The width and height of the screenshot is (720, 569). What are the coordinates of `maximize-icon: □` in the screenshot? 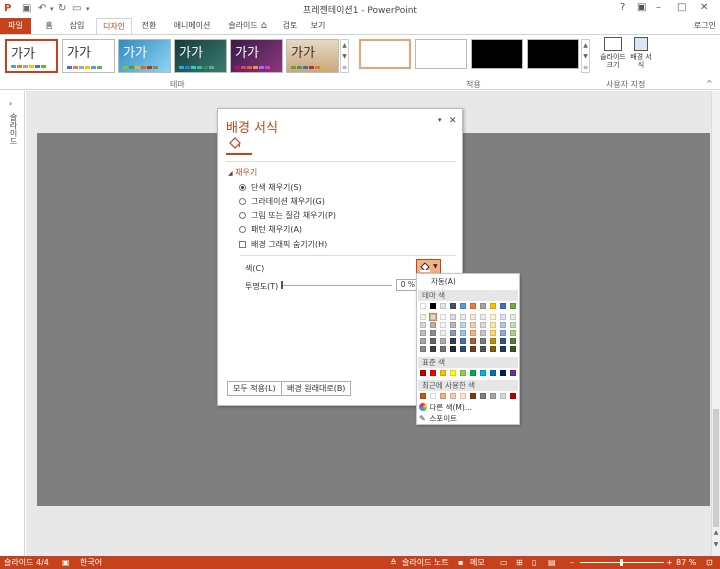 It's located at (681, 7).